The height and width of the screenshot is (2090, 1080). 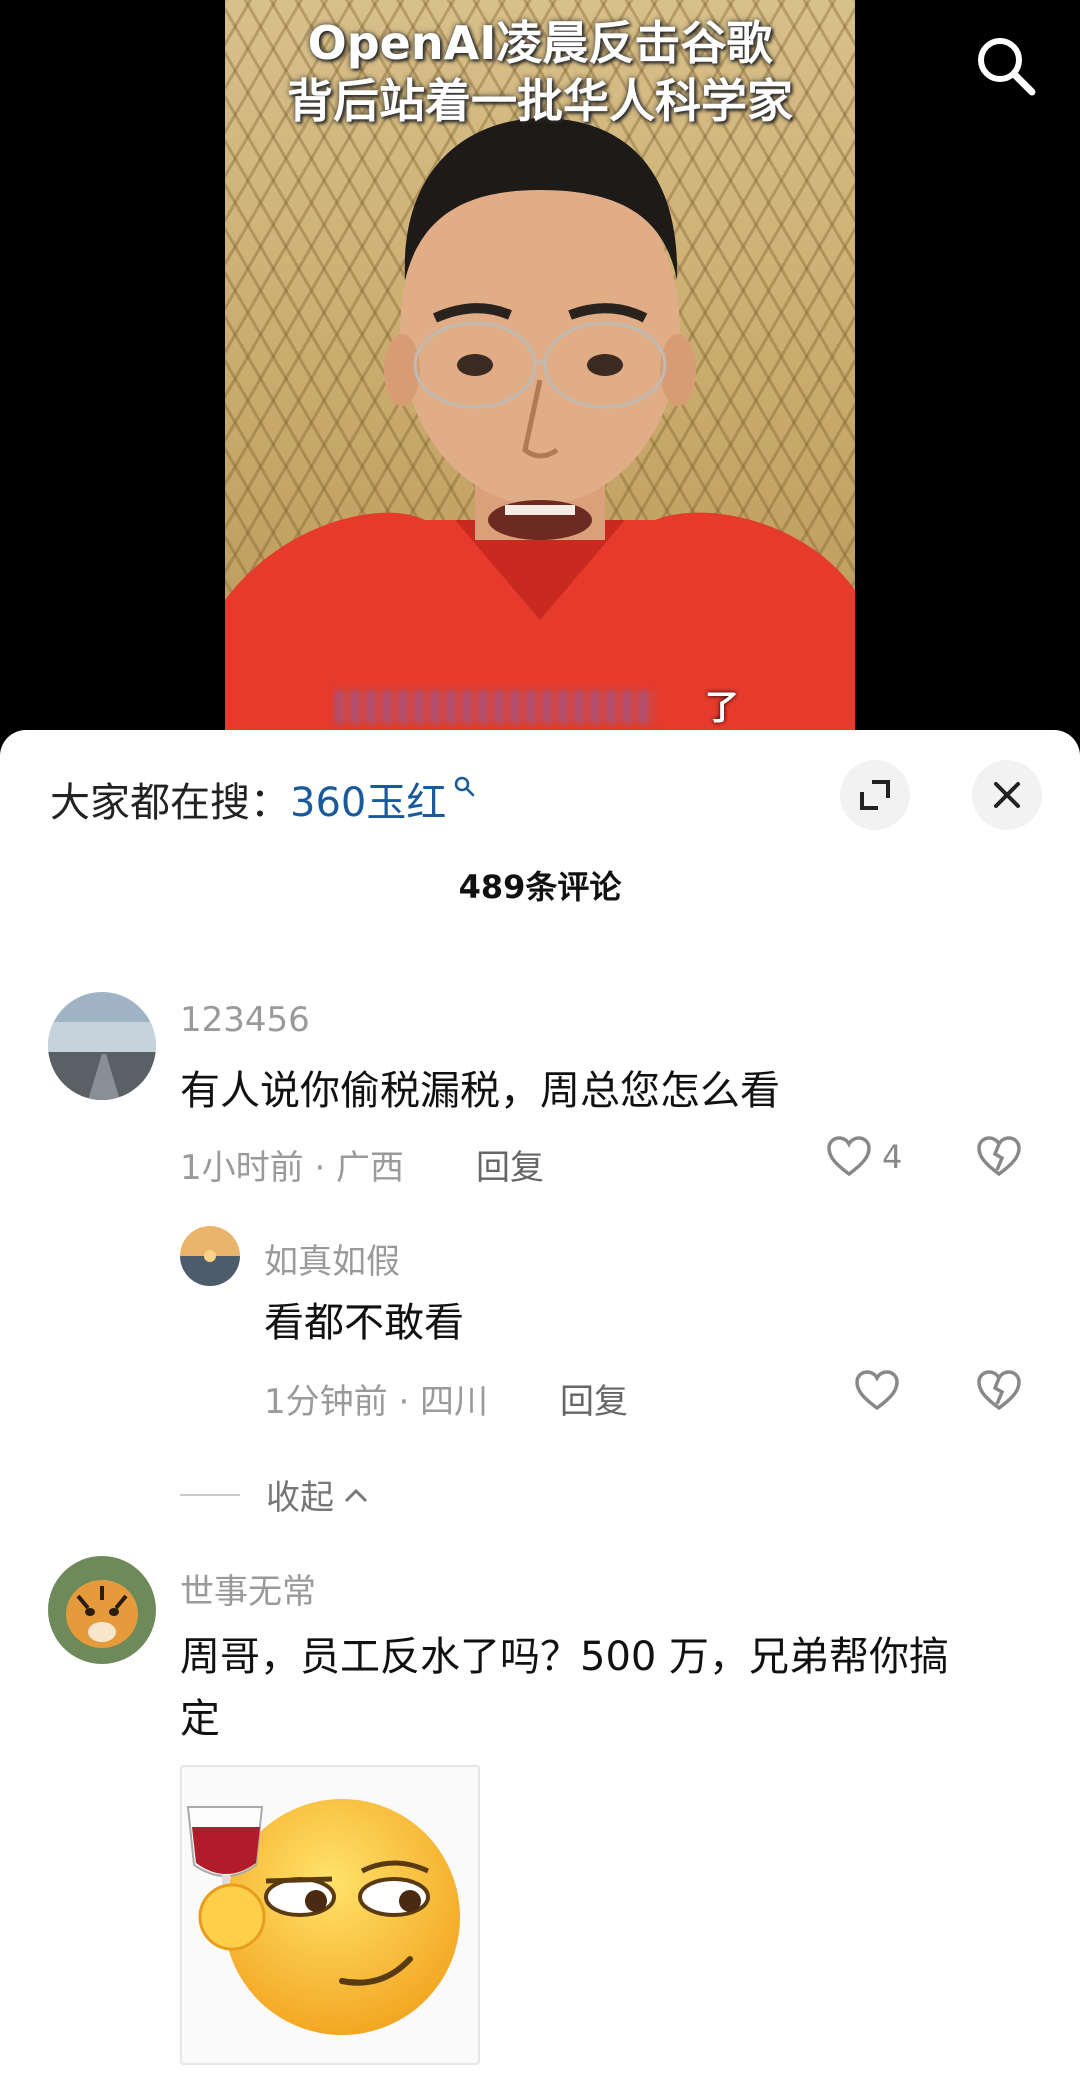 What do you see at coordinates (170, 803) in the screenshot?
I see `hot-search-prefix: 大家都在搜：` at bounding box center [170, 803].